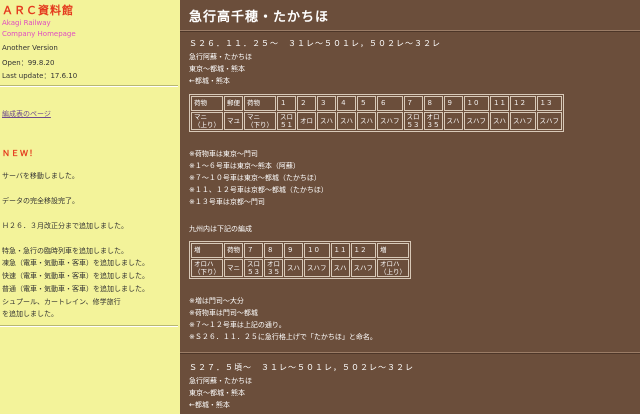 This screenshot has width=640, height=414. Describe the element at coordinates (255, 178) in the screenshot. I see `note: ※７～１０号車は東京～都城（たかちほ）` at that location.